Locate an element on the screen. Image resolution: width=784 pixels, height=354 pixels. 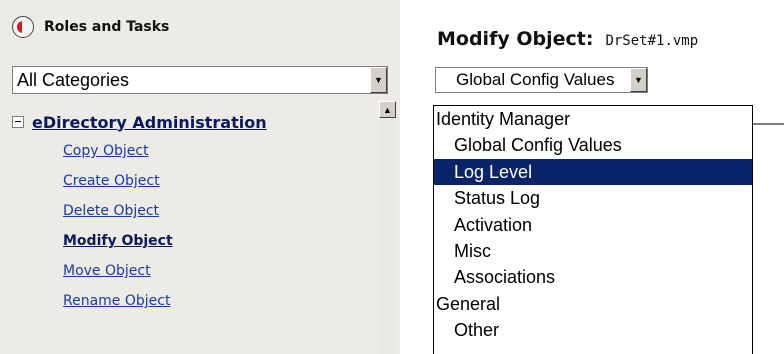
task-link-move-object: Move Object is located at coordinates (107, 271).